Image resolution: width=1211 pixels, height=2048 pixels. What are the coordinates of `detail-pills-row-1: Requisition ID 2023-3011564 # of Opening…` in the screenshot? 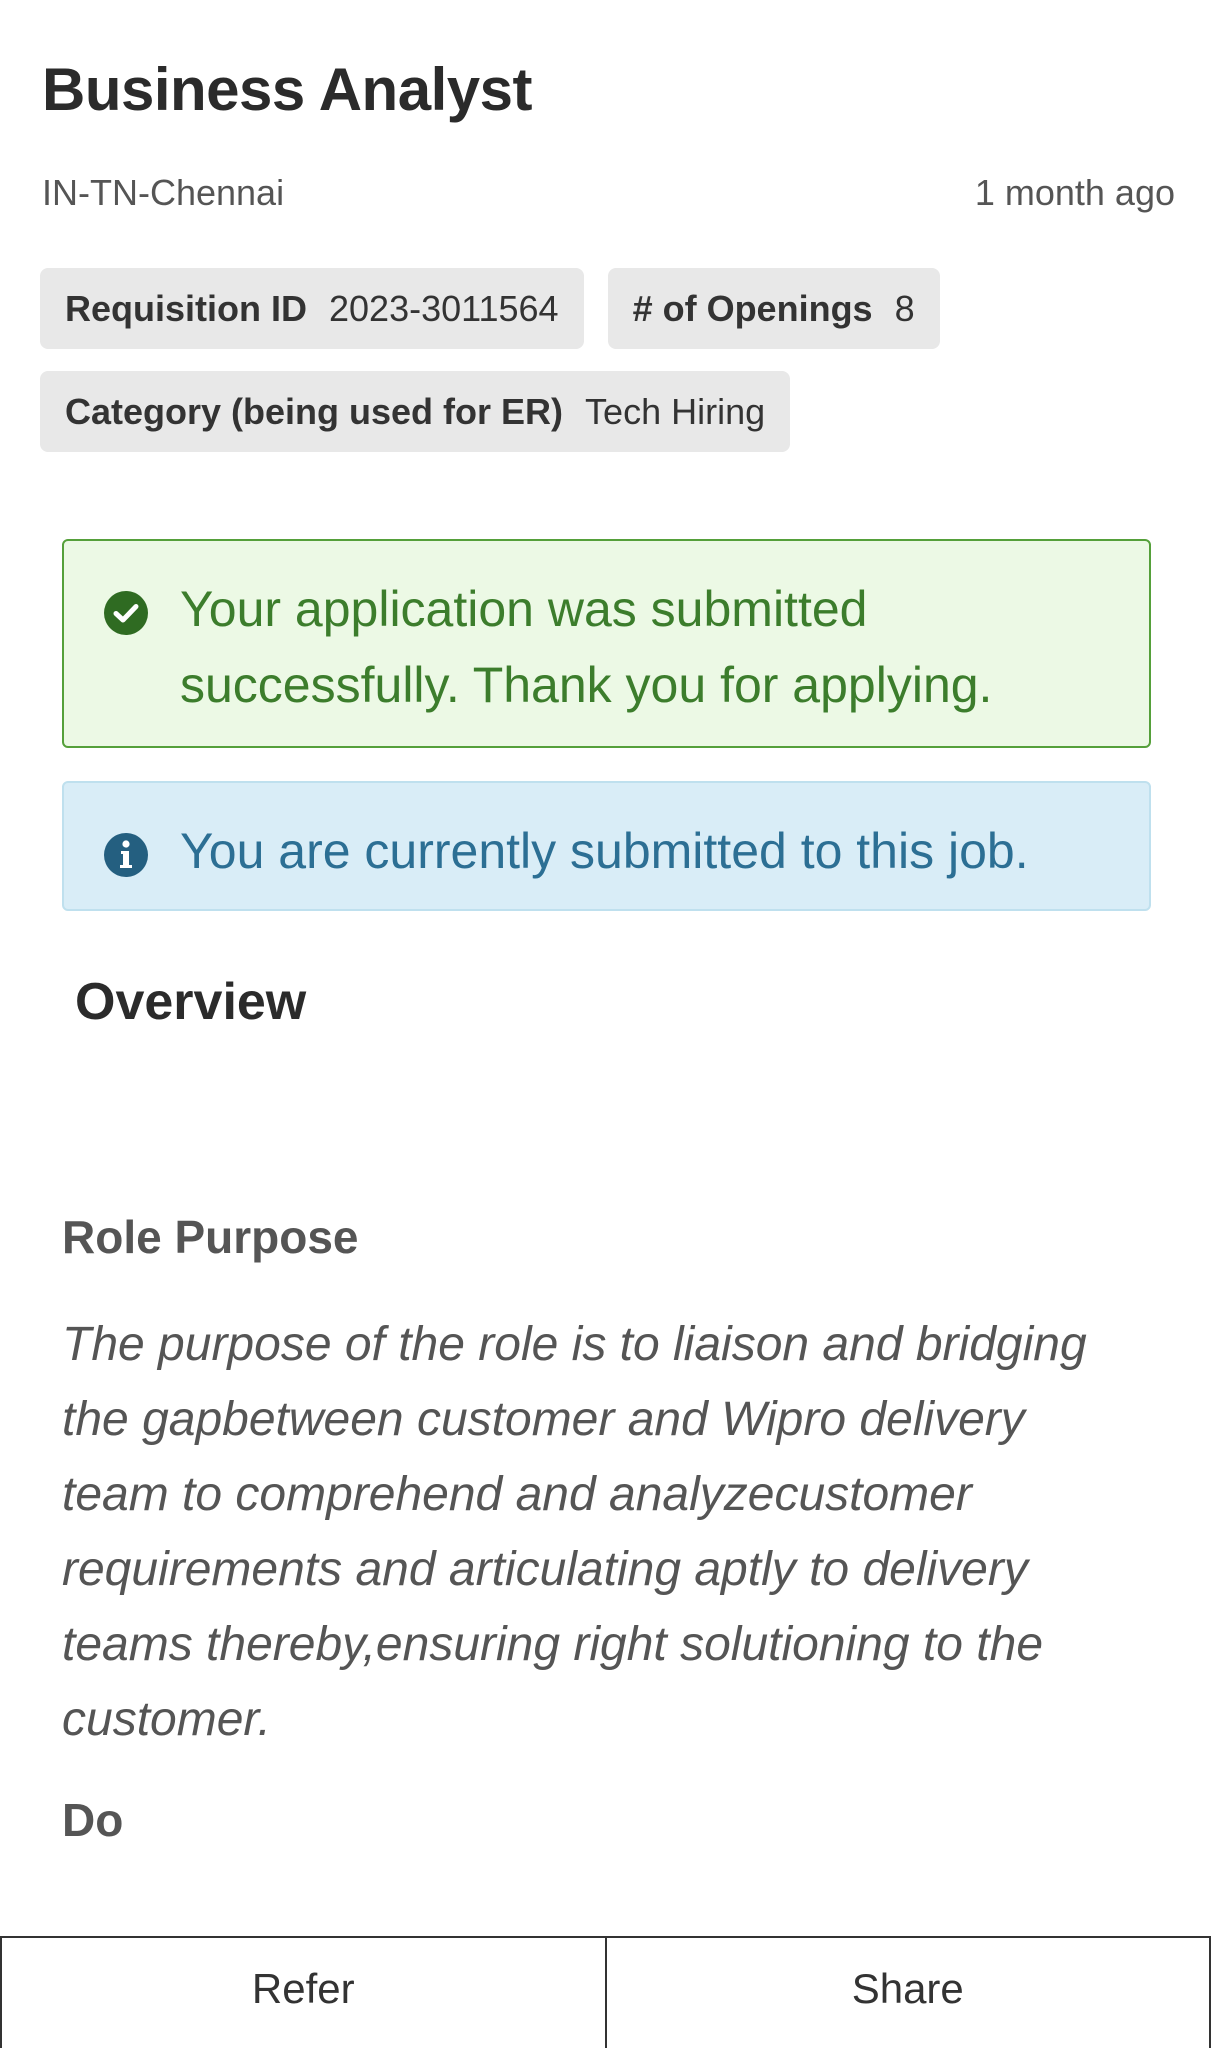 It's located at (490, 308).